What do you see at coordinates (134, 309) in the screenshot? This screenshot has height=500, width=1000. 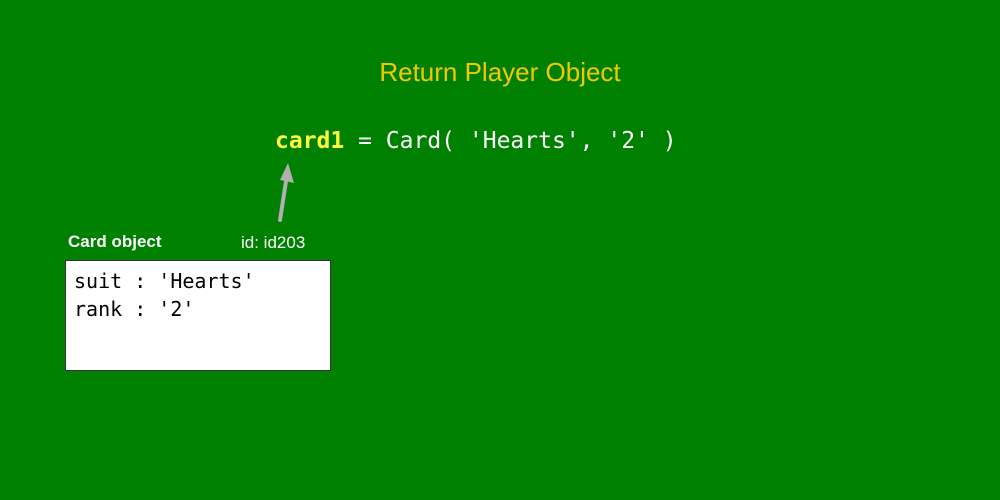 I see `field-rank: rank : '2'` at bounding box center [134, 309].